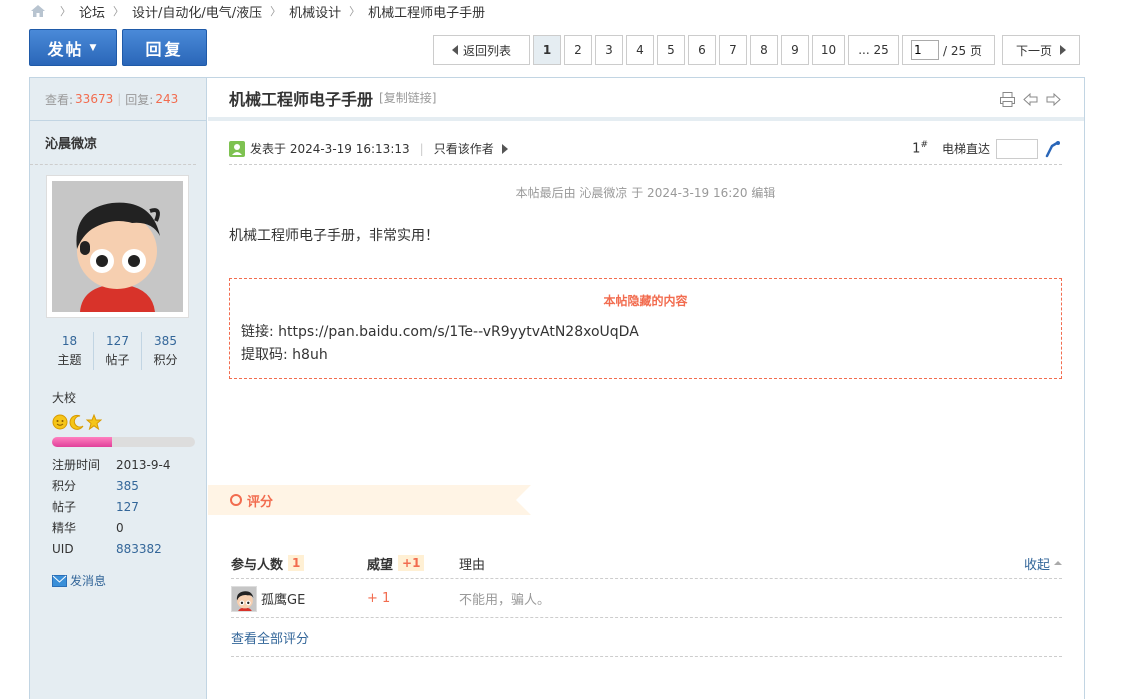 Image resolution: width=1140 pixels, height=699 pixels. Describe the element at coordinates (167, 99) in the screenshot. I see `replies-count: 243` at that location.